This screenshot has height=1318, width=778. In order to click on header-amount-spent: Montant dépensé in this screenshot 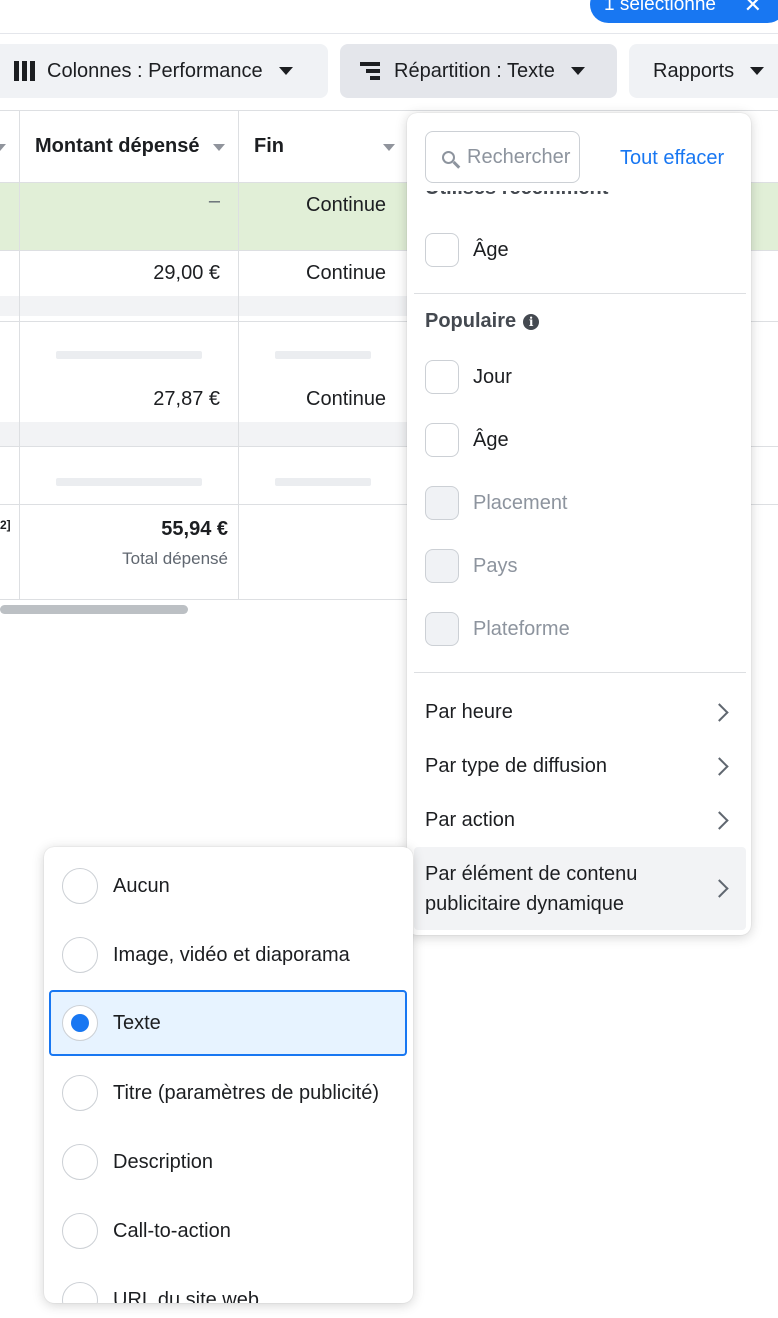, I will do `click(117, 146)`.